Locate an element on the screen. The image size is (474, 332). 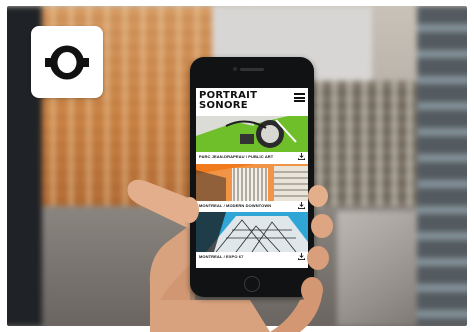
portrait-sonore-logo-icon is located at coordinates (67, 62).